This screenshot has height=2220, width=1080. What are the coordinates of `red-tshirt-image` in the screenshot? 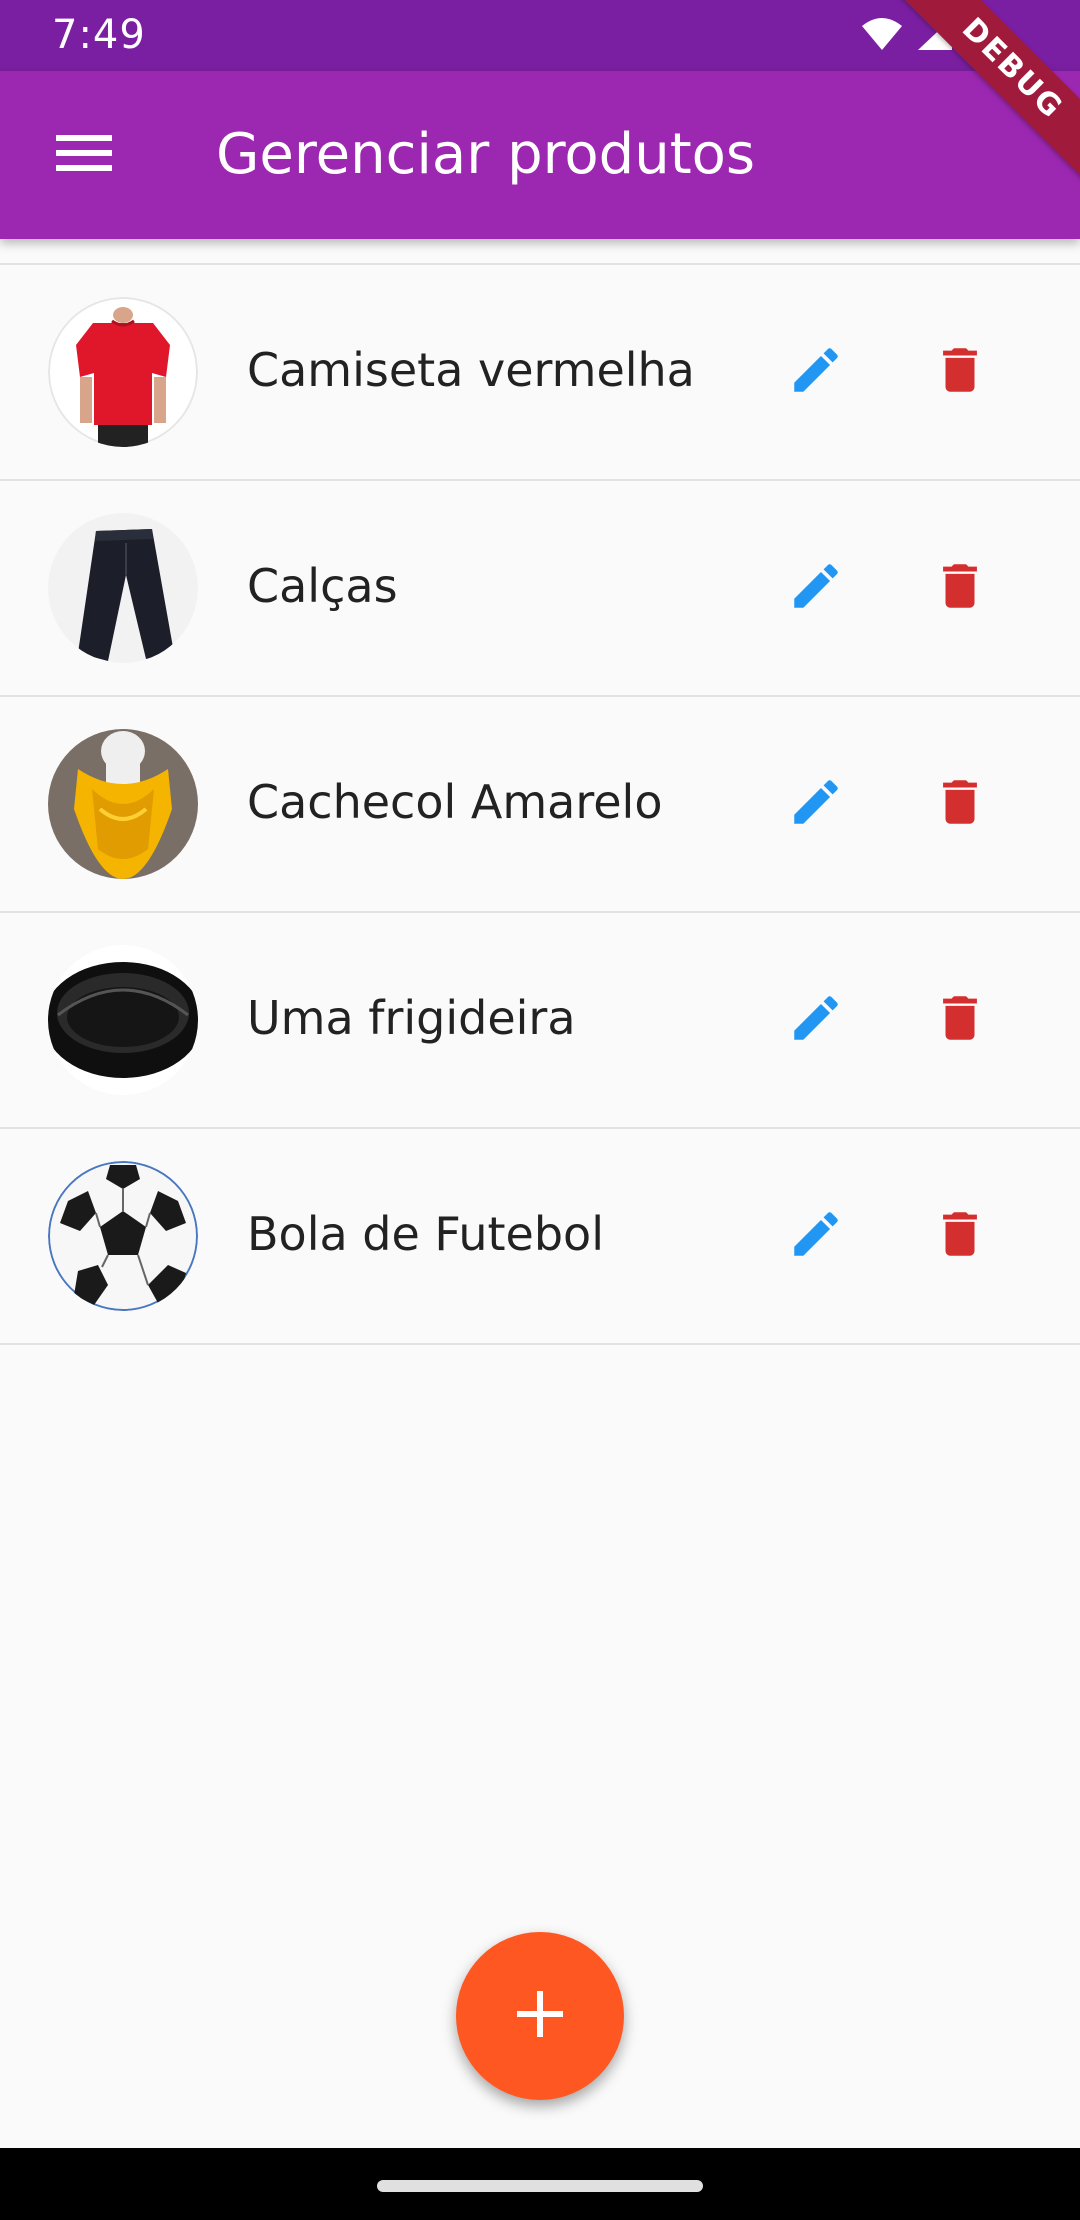 It's located at (123, 372).